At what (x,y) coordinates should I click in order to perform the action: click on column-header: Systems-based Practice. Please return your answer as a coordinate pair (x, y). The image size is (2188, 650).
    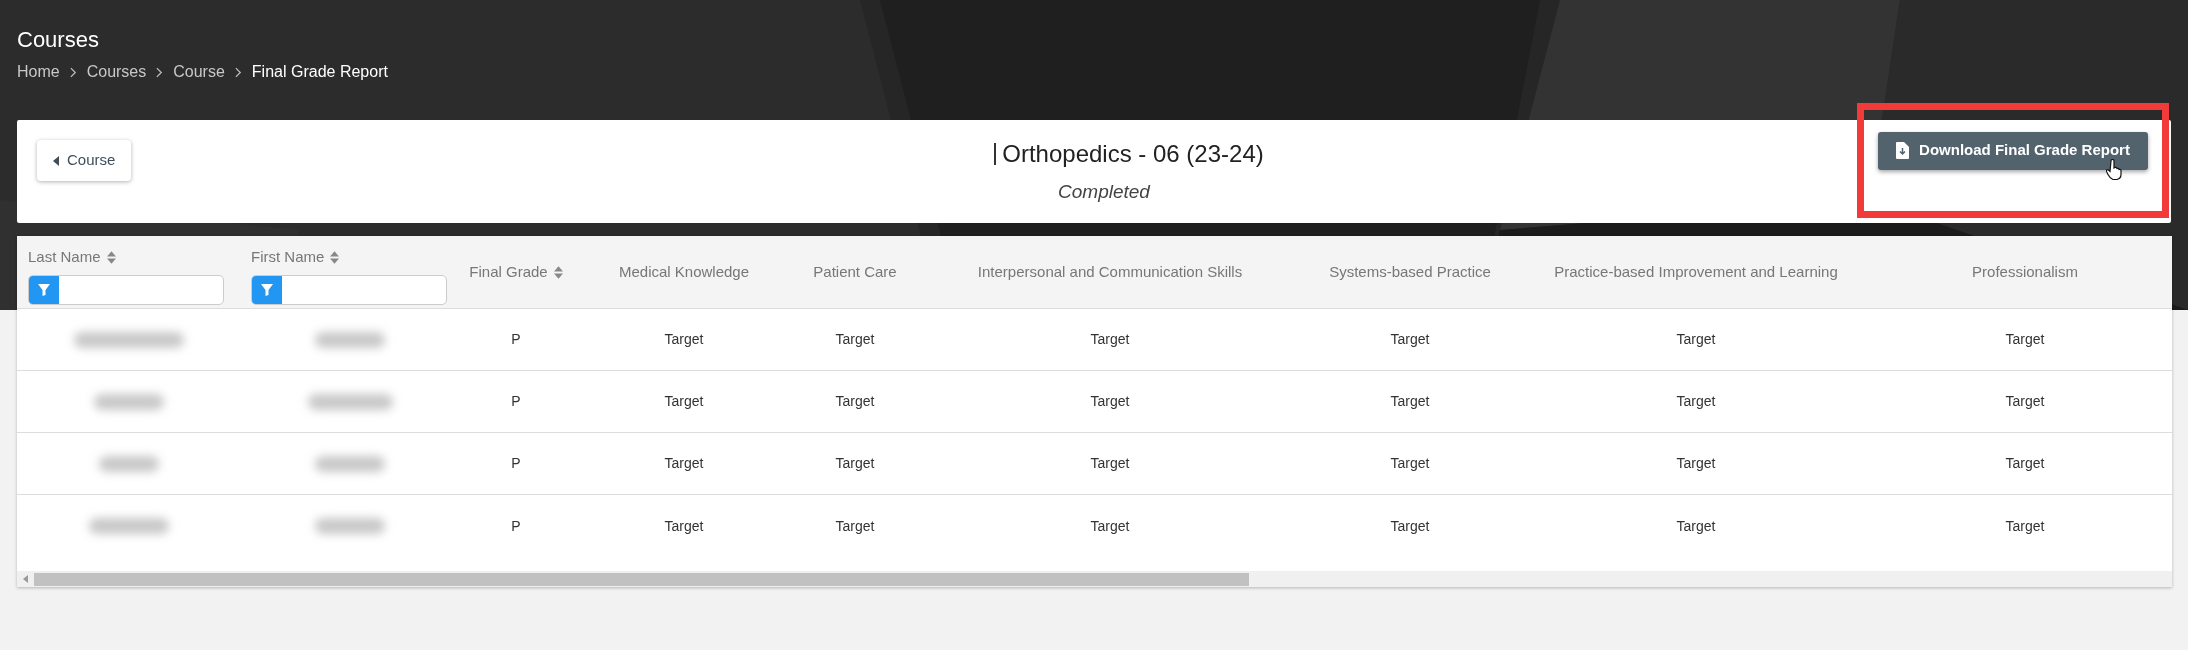
    Looking at the image, I should click on (1410, 271).